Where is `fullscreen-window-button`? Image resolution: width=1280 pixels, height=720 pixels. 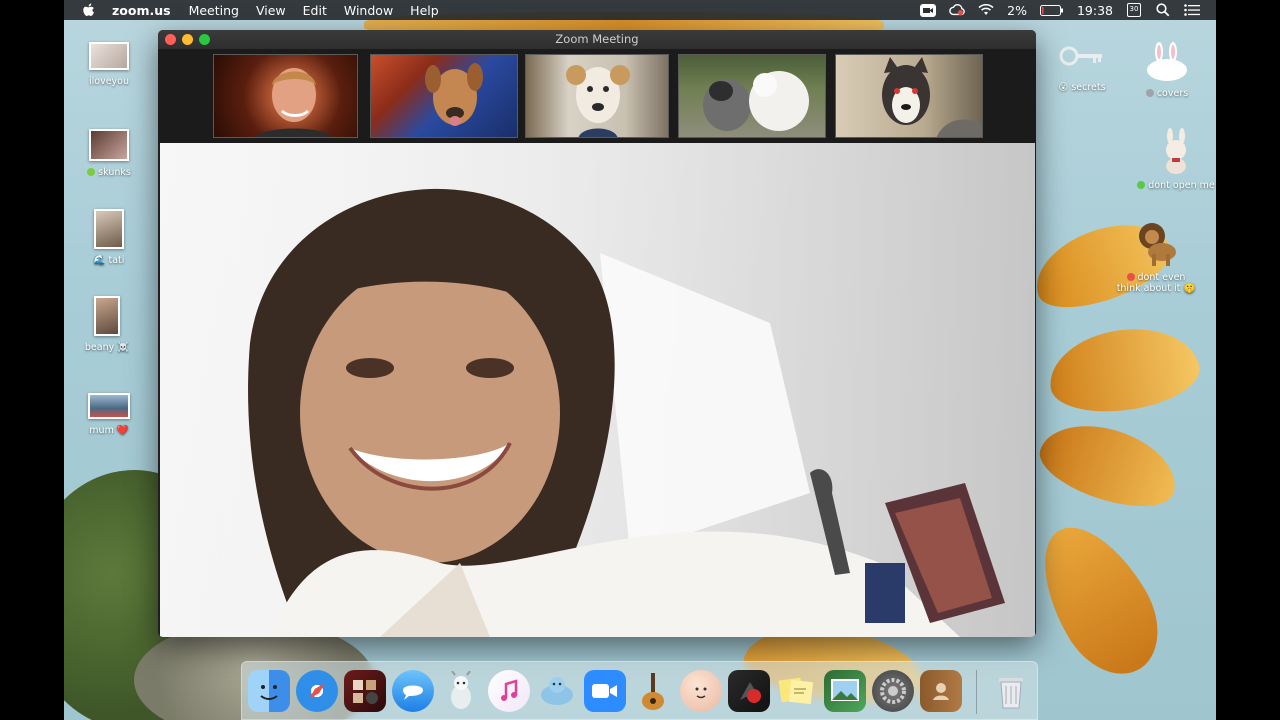 fullscreen-window-button is located at coordinates (204, 39).